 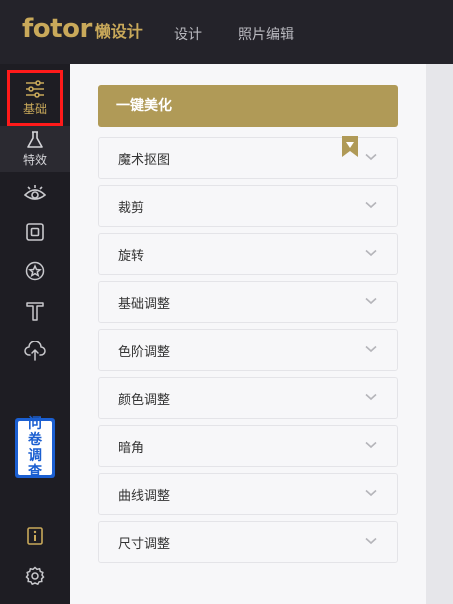 I want to click on row-label: 色阶调整, so click(x=144, y=352).